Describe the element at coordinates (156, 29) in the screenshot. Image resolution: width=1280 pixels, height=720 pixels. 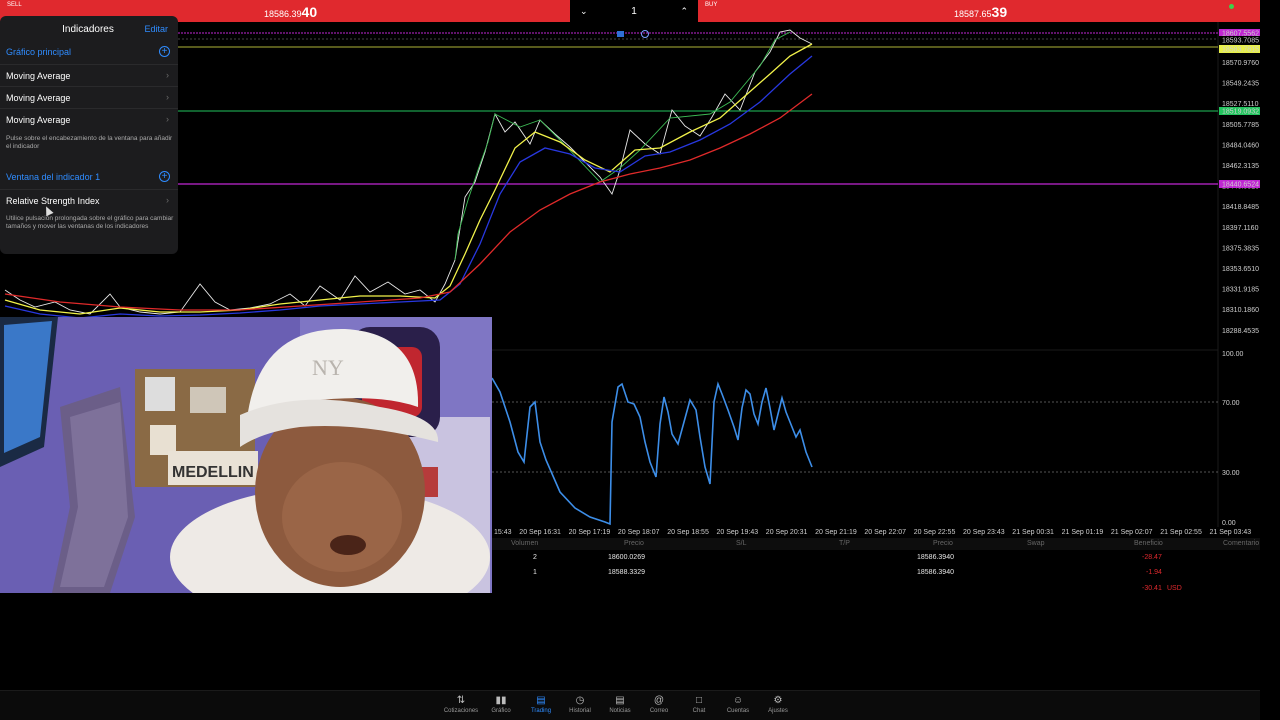
I see `edit-button: Editar` at that location.